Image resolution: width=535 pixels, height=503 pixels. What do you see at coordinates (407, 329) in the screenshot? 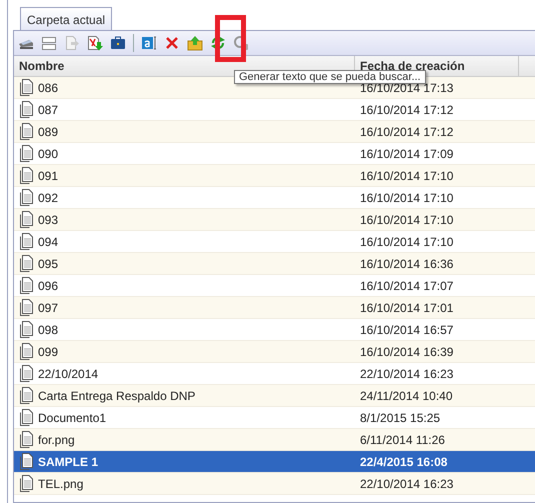
I see `creation-date: 16/10/2014 16:57` at bounding box center [407, 329].